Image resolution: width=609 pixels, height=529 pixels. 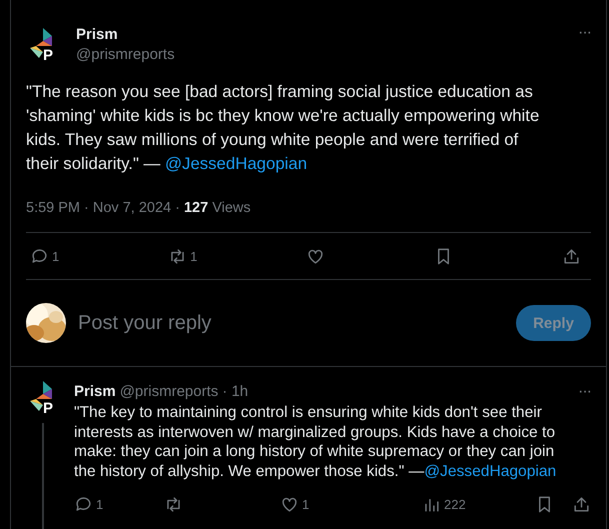 I want to click on reply-input-field: Post your reply, so click(x=291, y=323).